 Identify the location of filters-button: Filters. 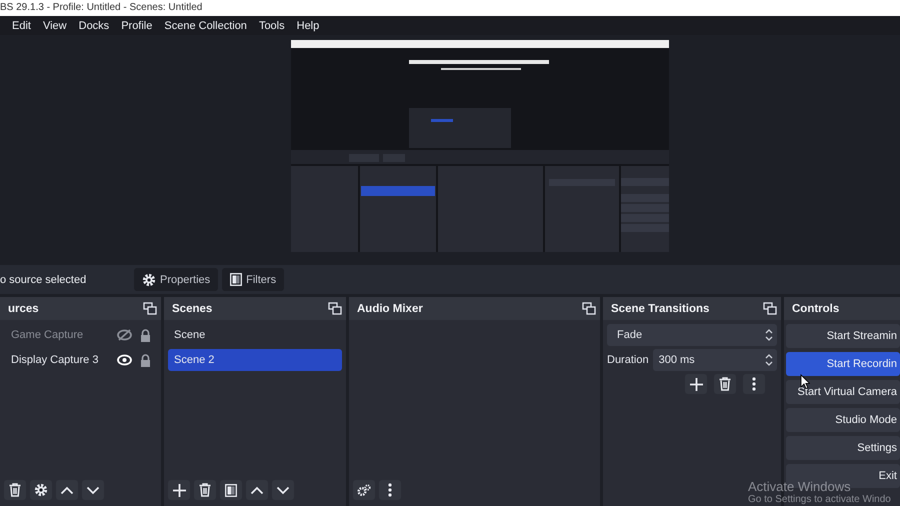
(253, 279).